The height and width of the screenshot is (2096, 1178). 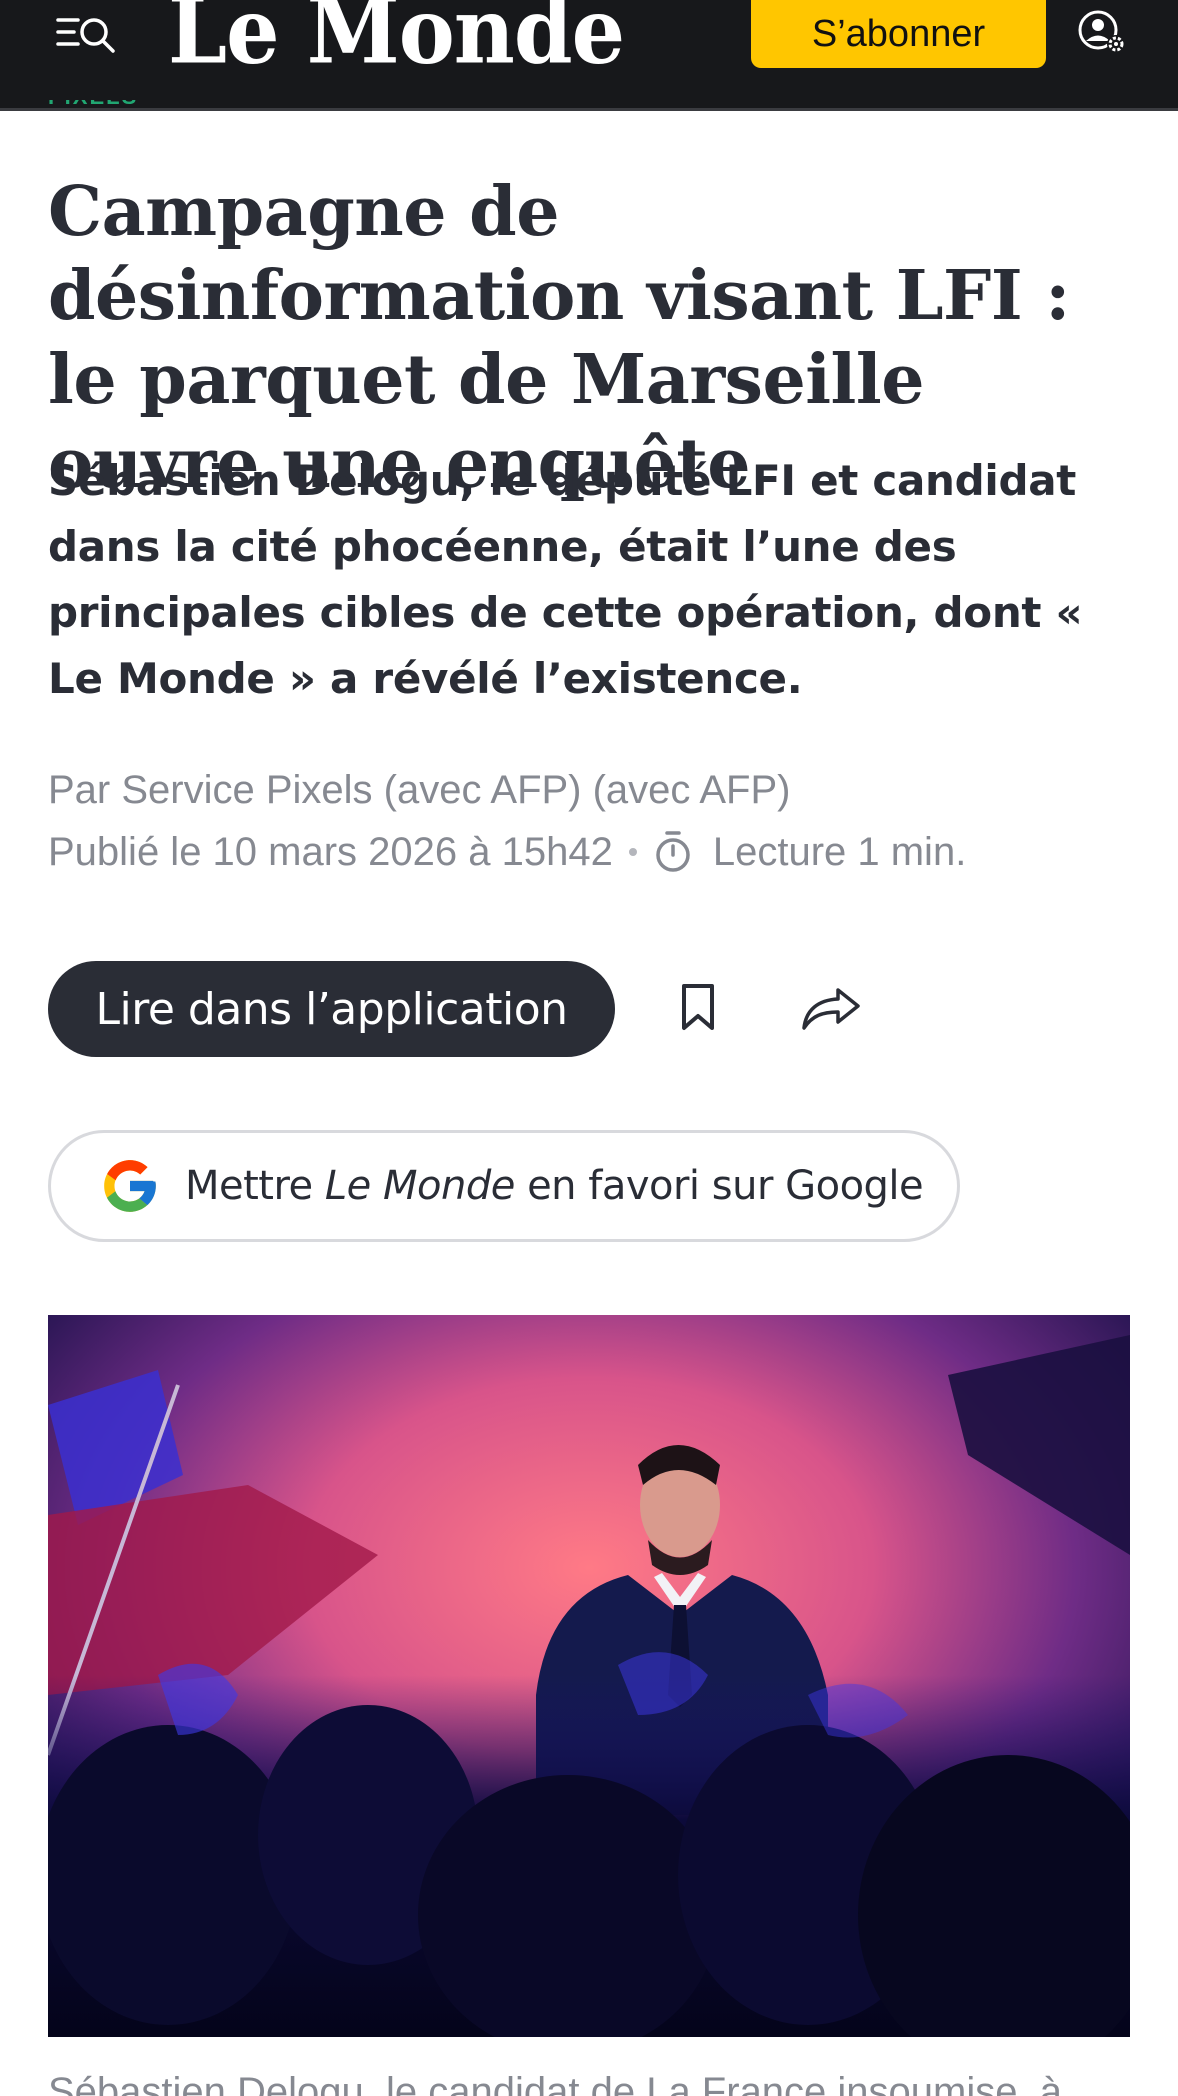 I want to click on read-in-app-button: Lire dans l’application, so click(x=331, y=1009).